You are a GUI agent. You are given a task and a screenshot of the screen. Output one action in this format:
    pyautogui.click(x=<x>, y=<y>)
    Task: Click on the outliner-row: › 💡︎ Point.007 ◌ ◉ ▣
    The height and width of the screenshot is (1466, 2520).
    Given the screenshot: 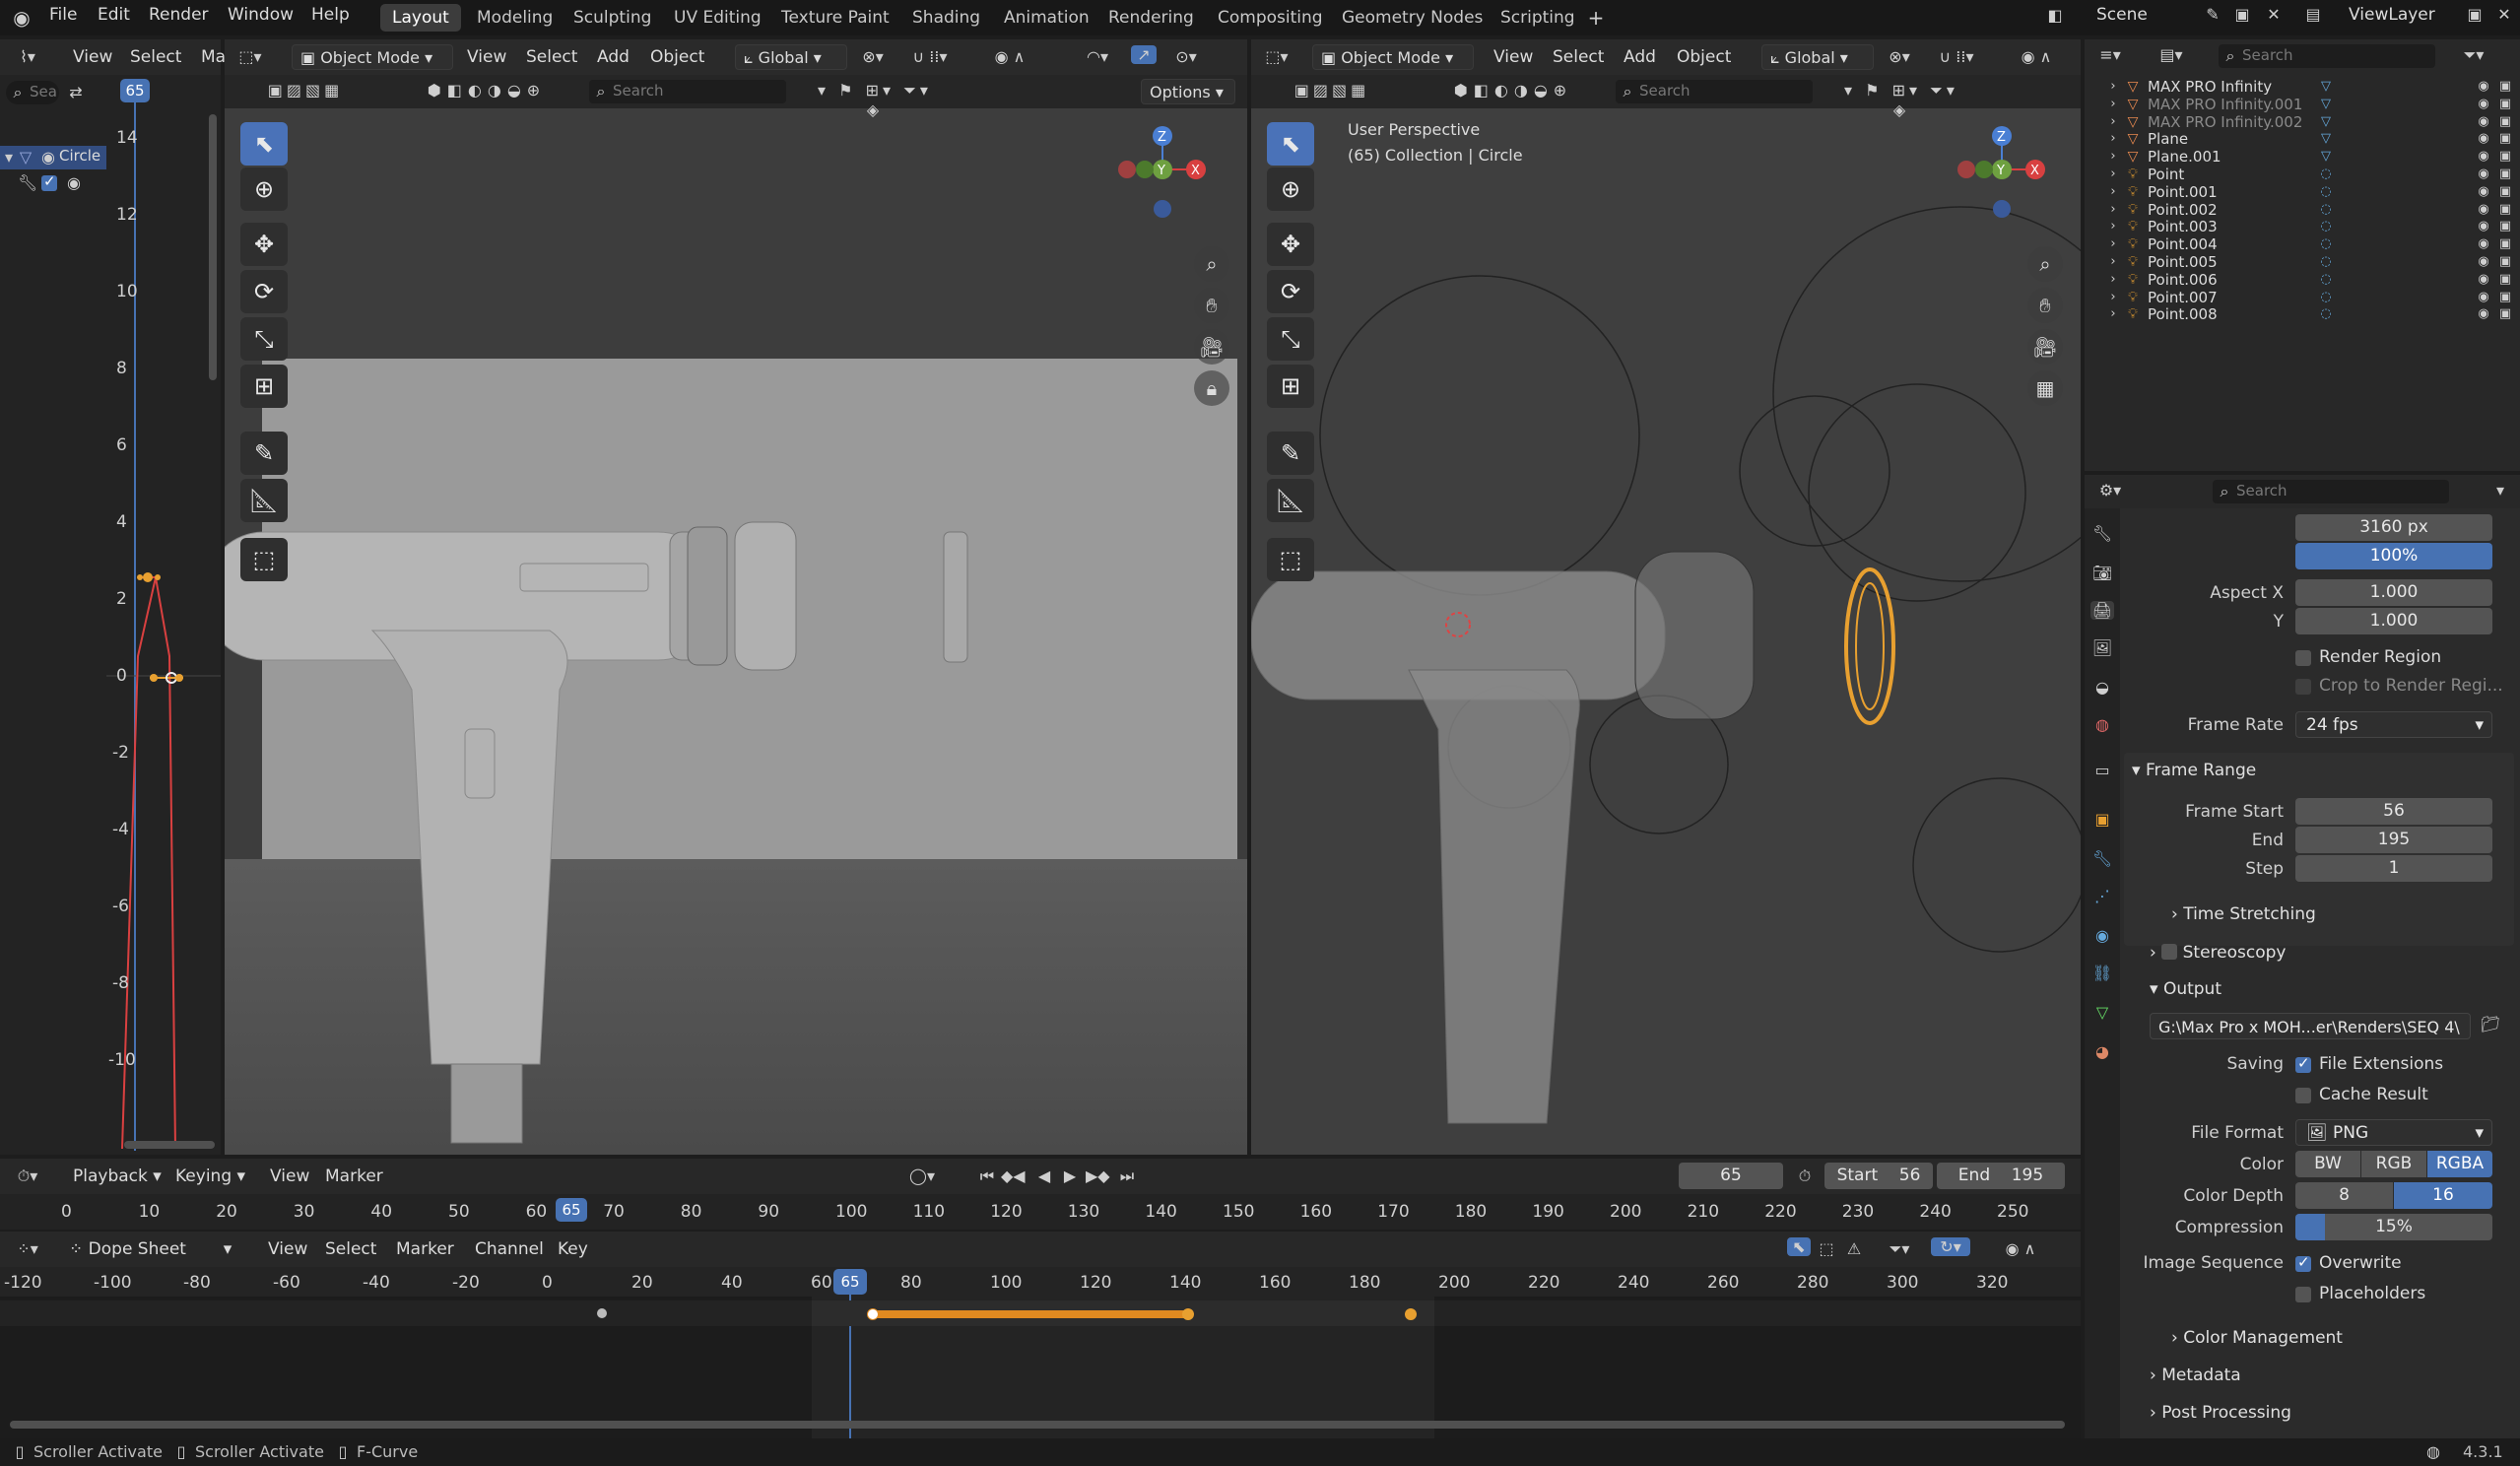 What is the action you would take?
    pyautogui.click(x=2302, y=298)
    